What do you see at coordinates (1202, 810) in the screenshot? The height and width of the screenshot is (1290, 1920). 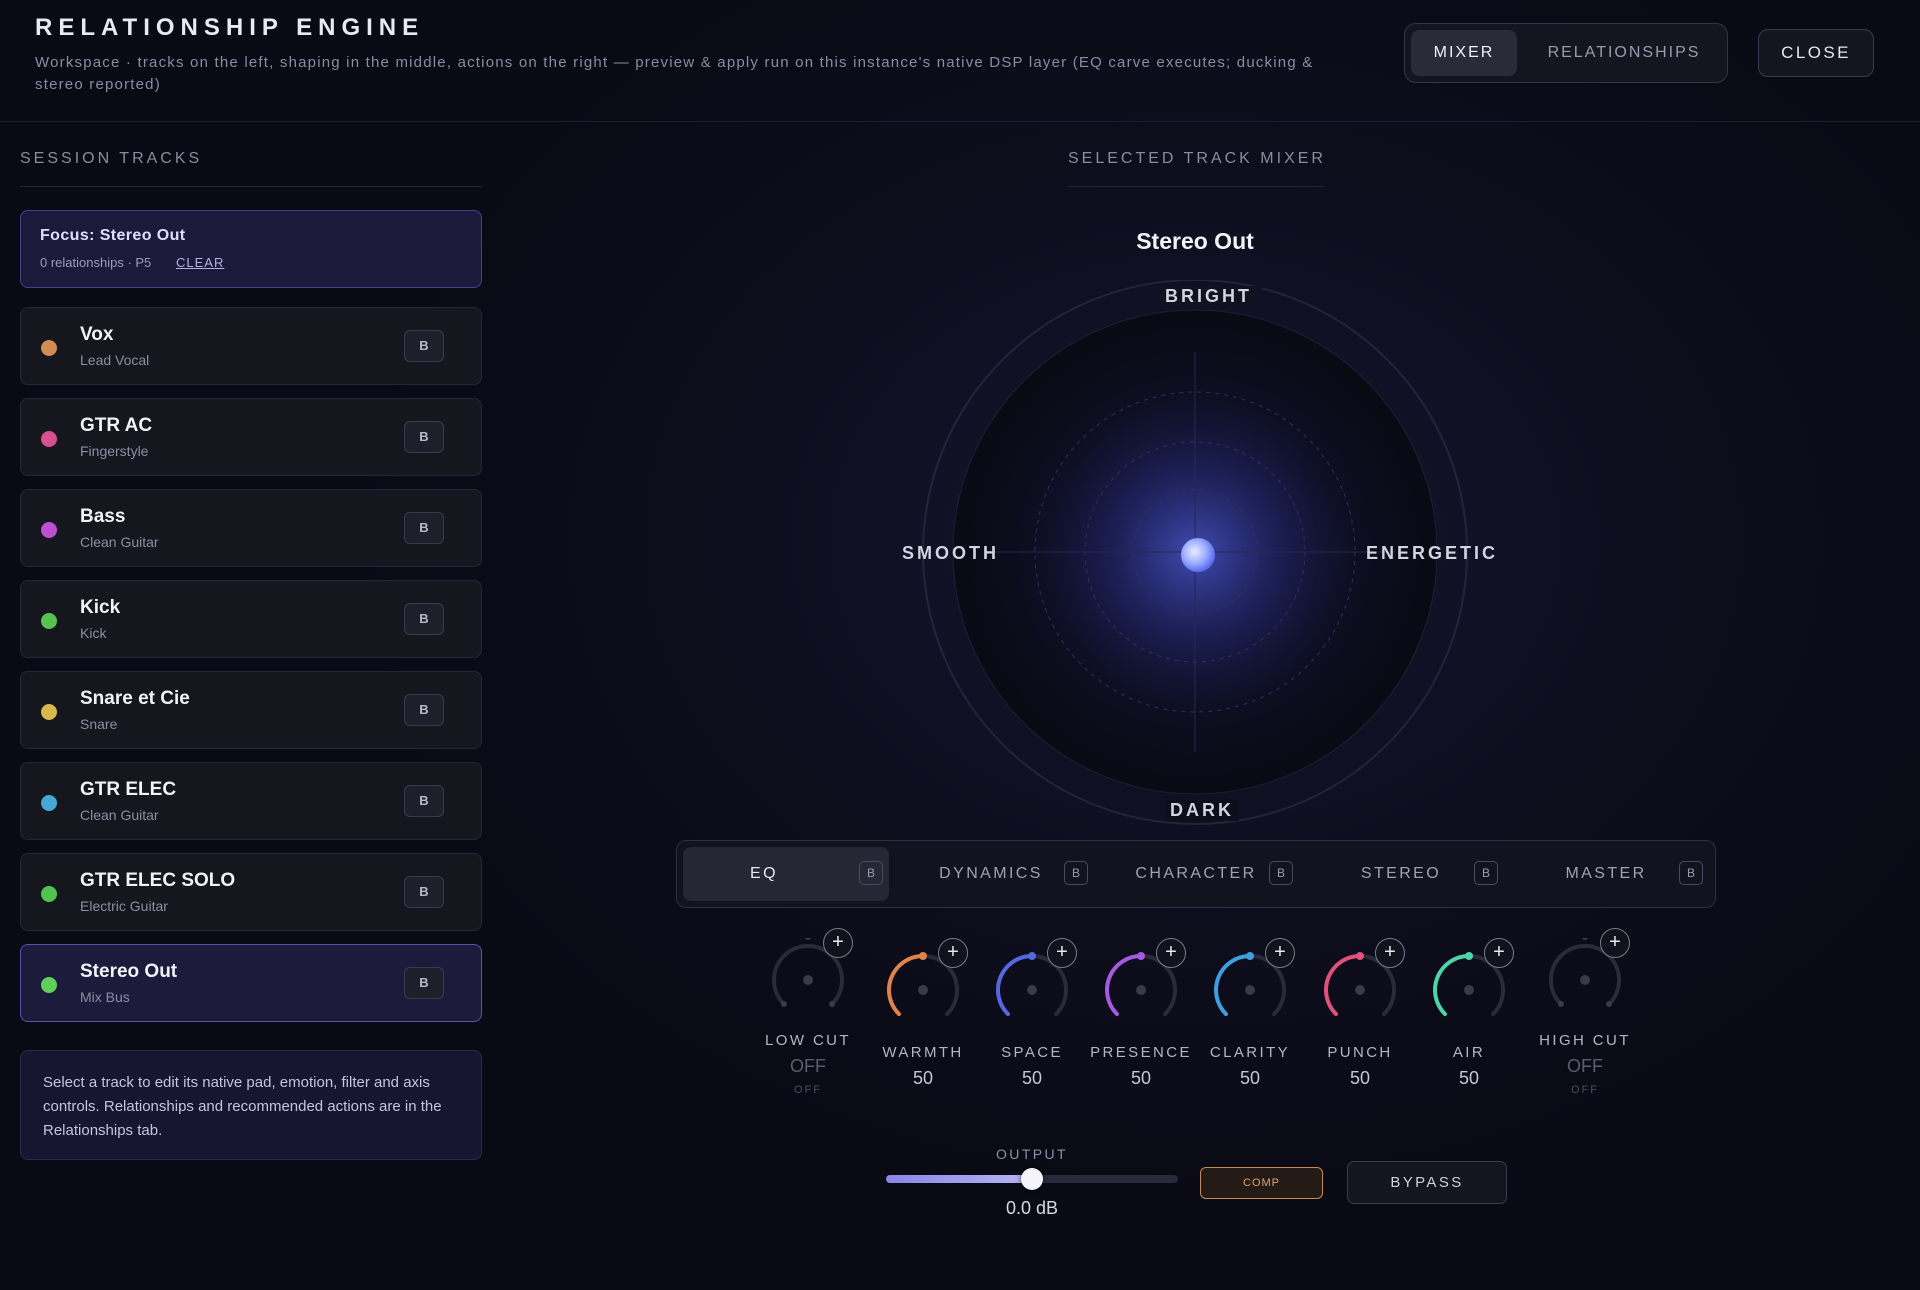 I see `axis-label-dark: DARK` at bounding box center [1202, 810].